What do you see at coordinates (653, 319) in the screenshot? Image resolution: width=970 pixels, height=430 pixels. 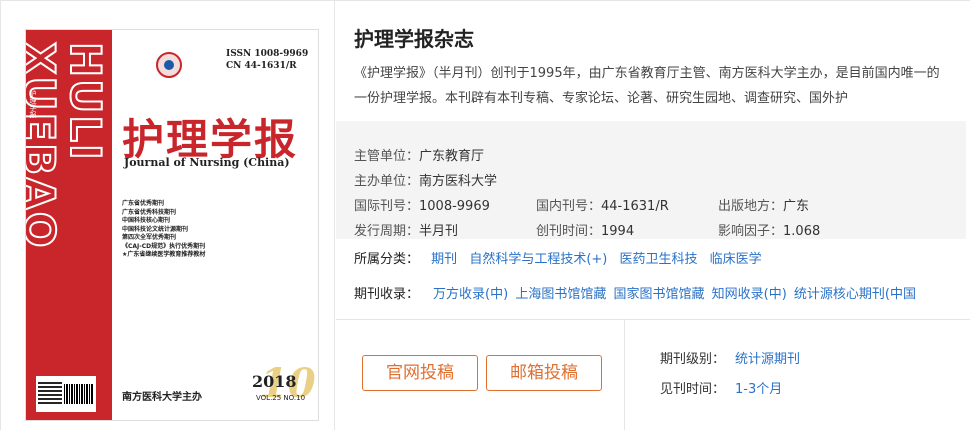 I see `section-divider` at bounding box center [653, 319].